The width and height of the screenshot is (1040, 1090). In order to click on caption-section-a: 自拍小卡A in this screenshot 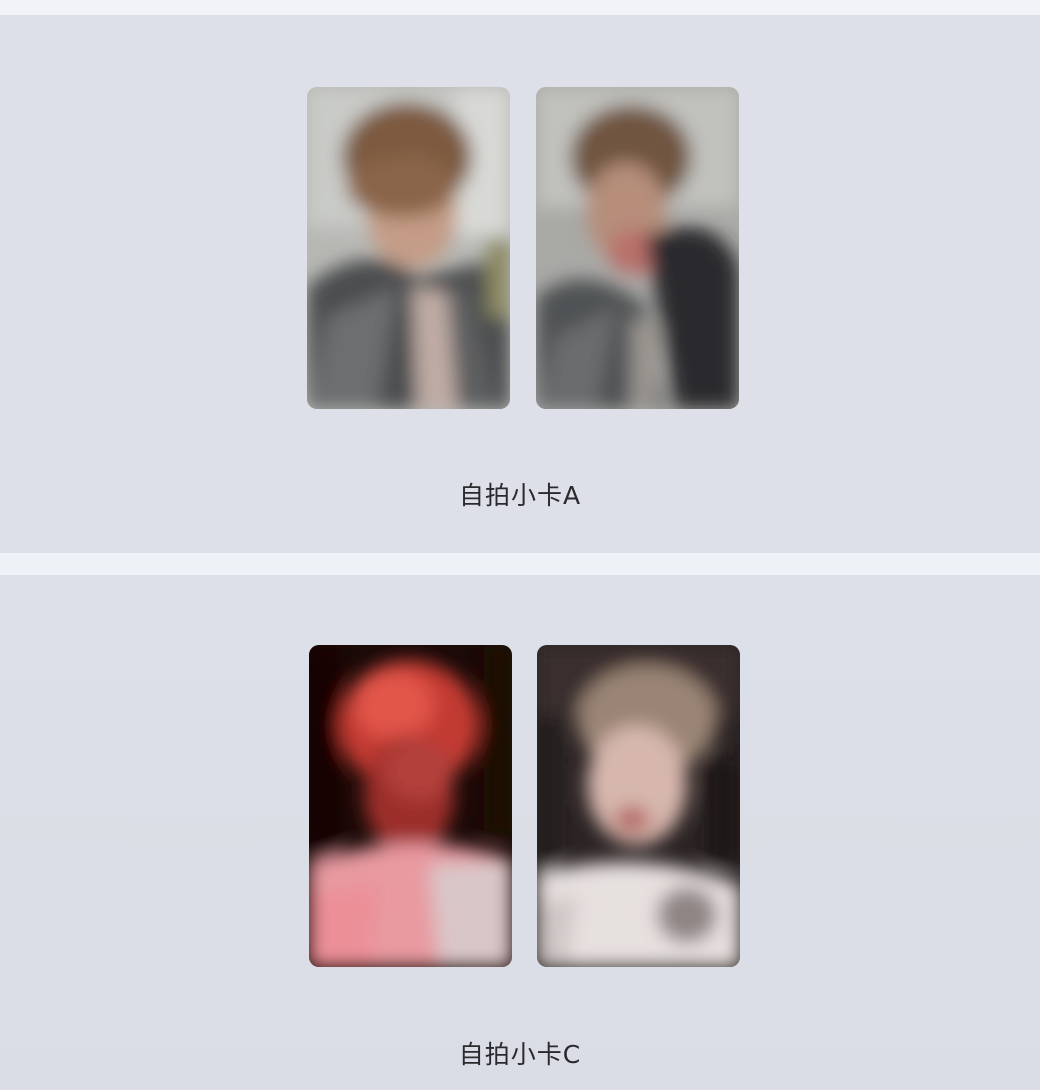, I will do `click(520, 495)`.